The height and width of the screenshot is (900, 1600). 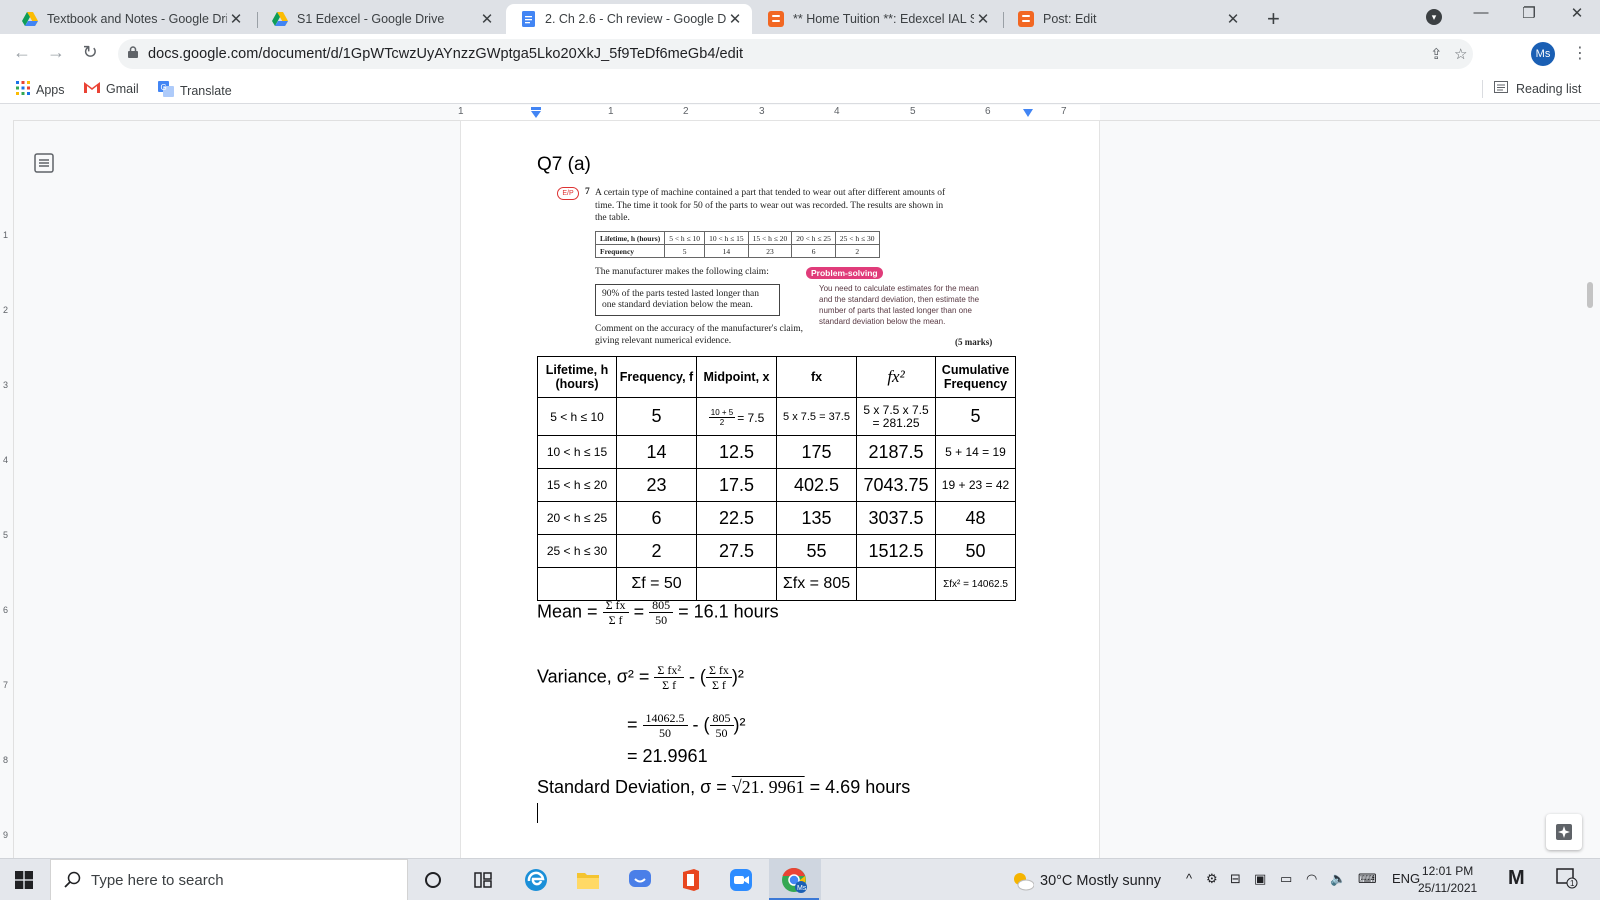 What do you see at coordinates (433, 880) in the screenshot?
I see `cortana-icon` at bounding box center [433, 880].